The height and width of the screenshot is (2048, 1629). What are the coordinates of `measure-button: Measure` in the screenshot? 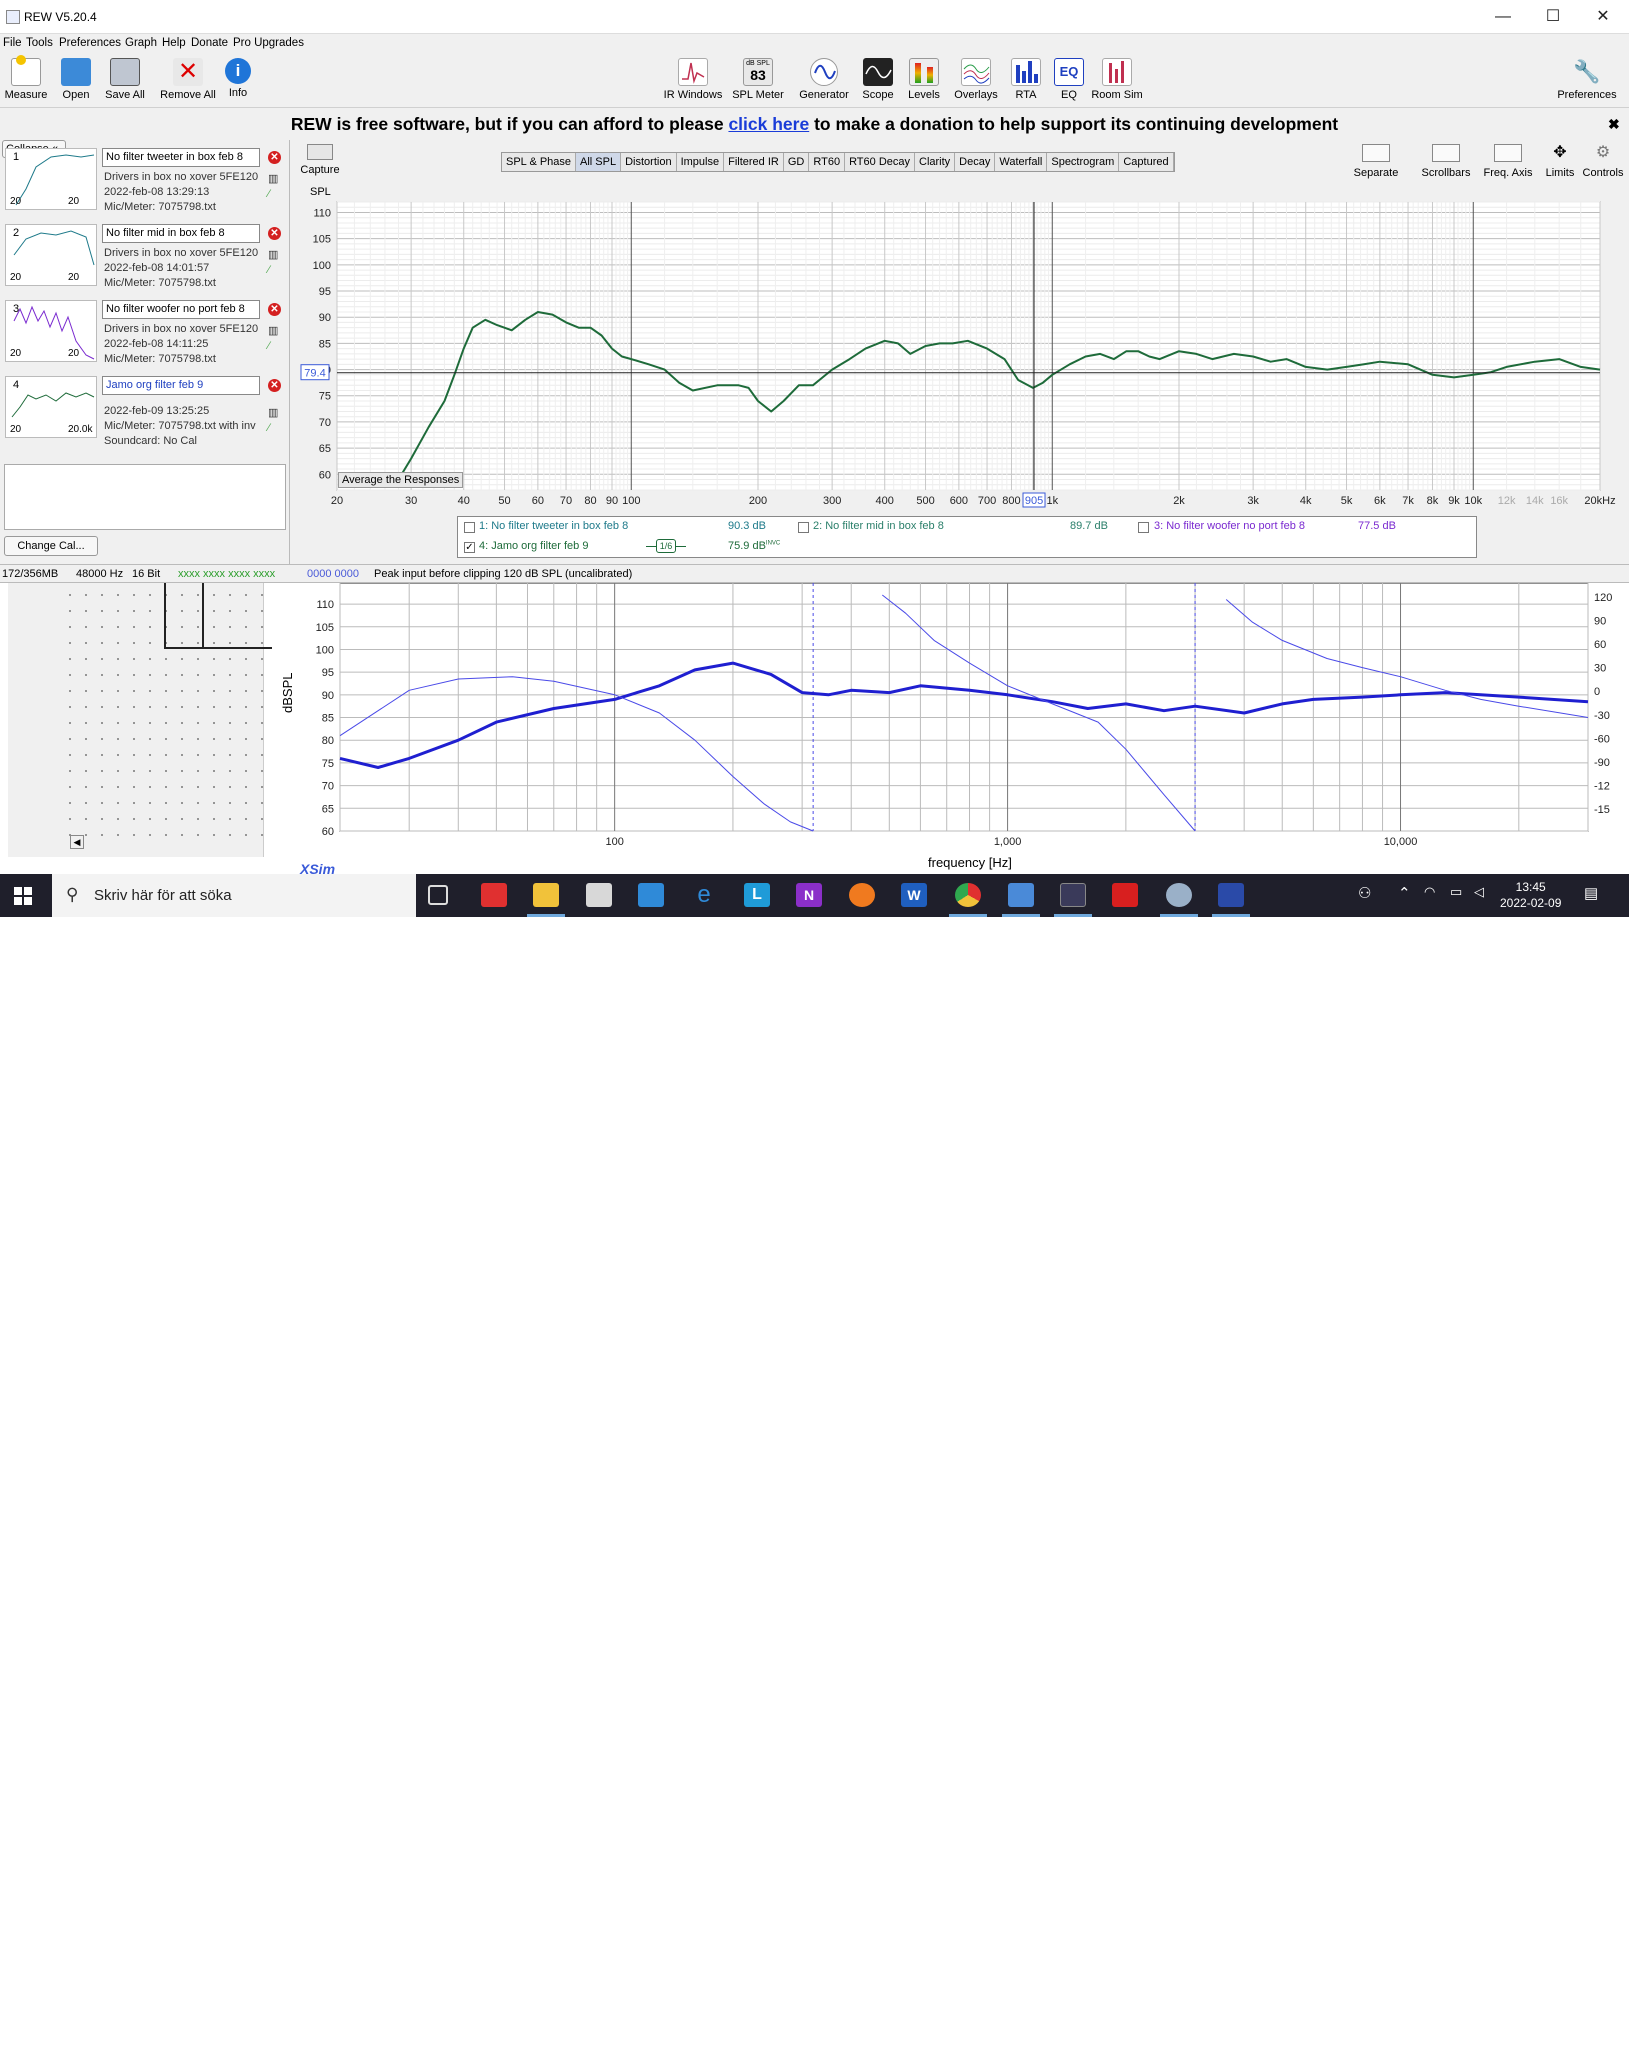 It's located at (26, 78).